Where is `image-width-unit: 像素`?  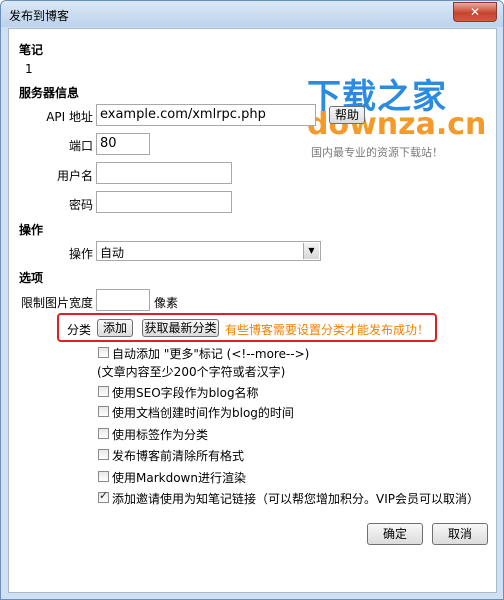 image-width-unit: 像素 is located at coordinates (166, 303).